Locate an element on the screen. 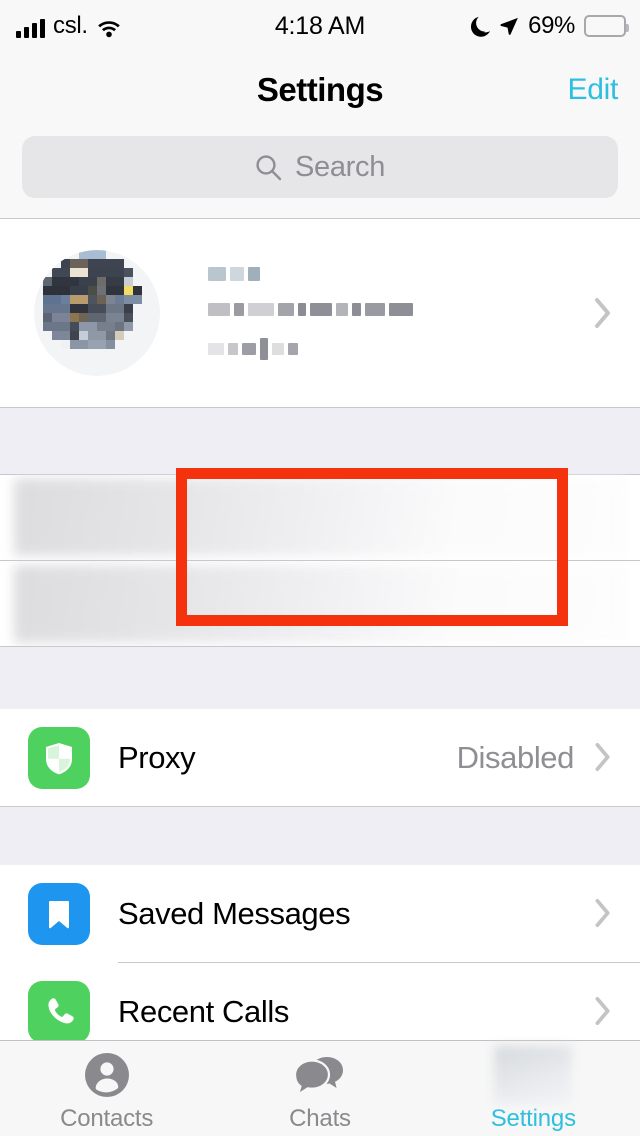 The height and width of the screenshot is (1136, 640). tab-bar: Contacts Chats Settings is located at coordinates (320, 1088).